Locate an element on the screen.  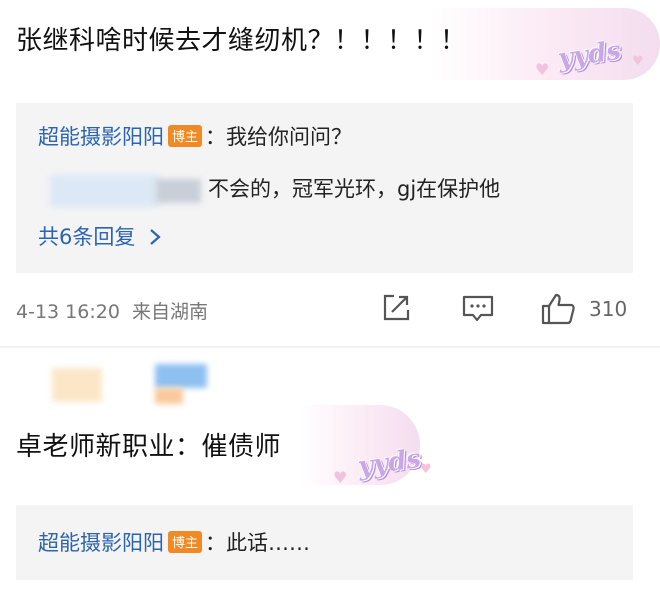
comment-meta: 4-13 16:20 来自湖南 is located at coordinates (112, 310).